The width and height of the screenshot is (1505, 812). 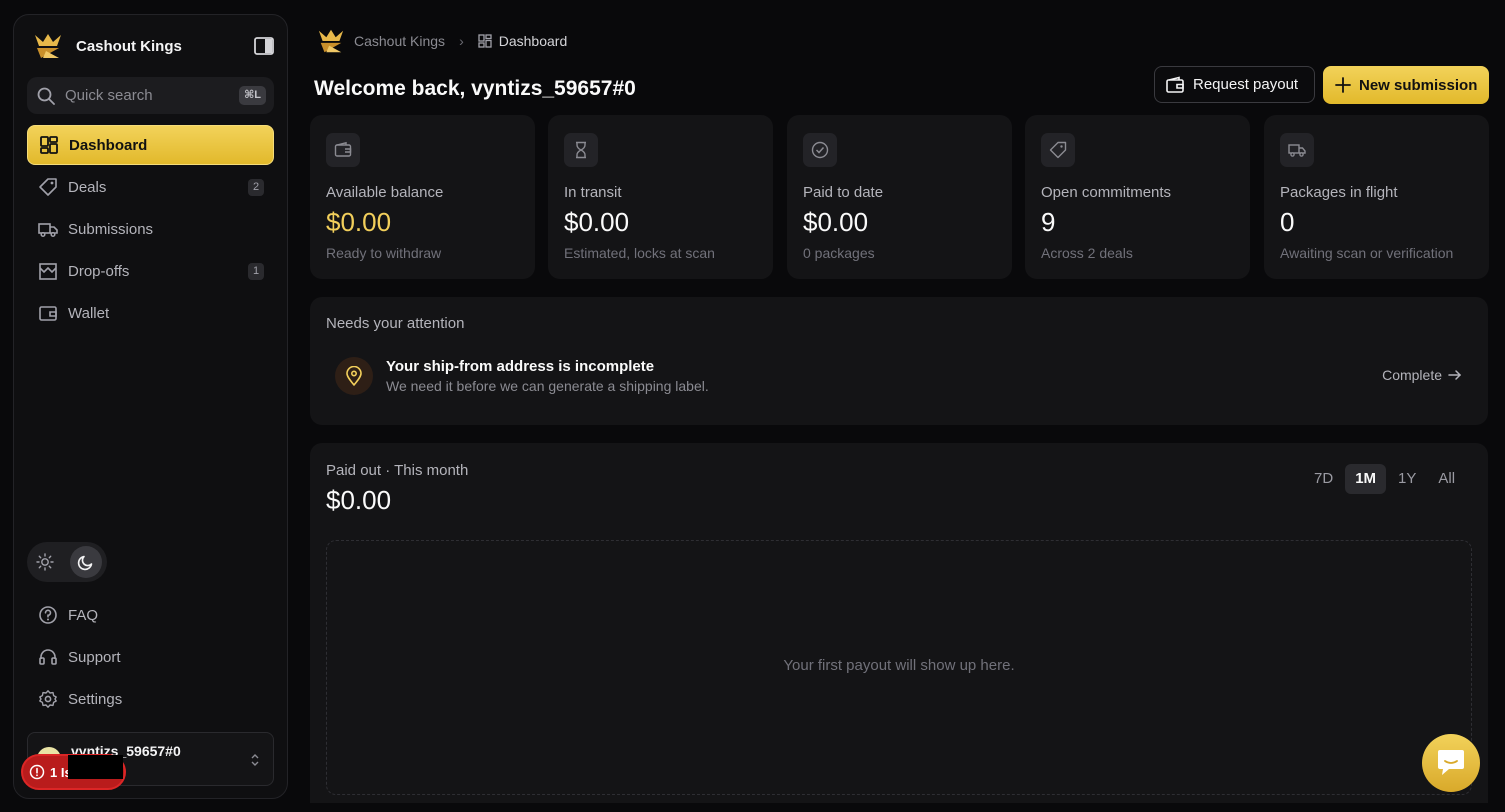 I want to click on sidebar-item-label: Deals, so click(x=87, y=187).